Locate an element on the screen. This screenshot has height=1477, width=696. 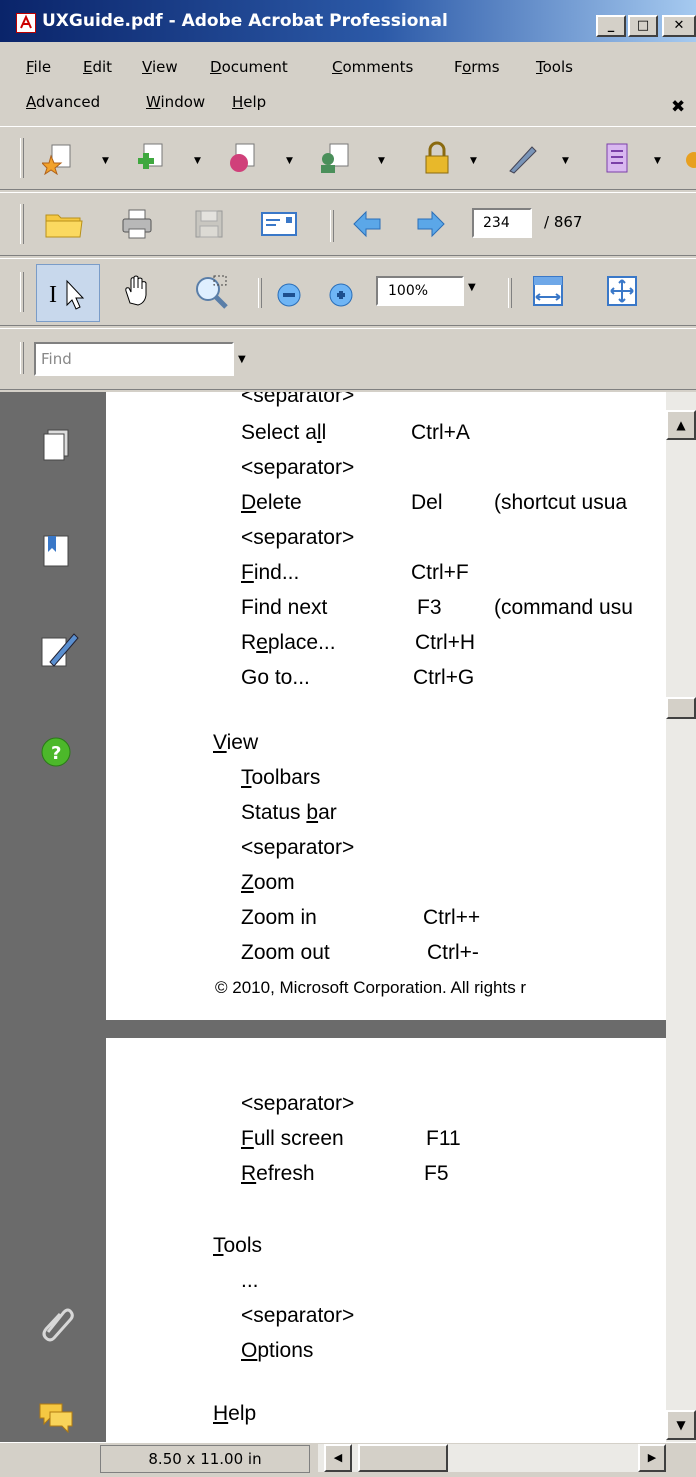
menu-help: Help is located at coordinates (249, 102).